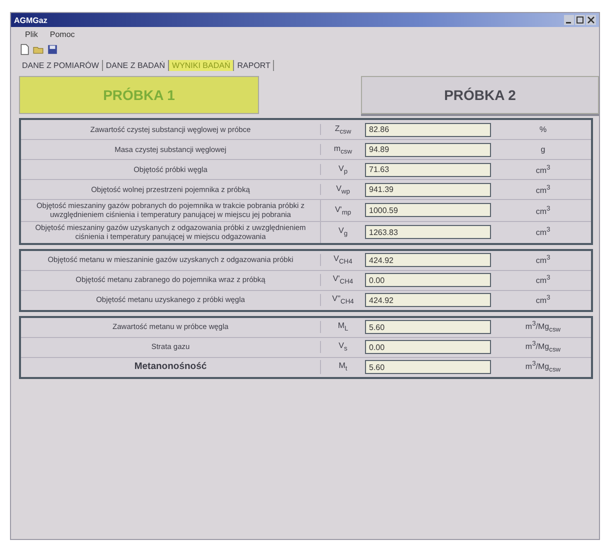  What do you see at coordinates (343, 130) in the screenshot?
I see `symbol-label: Z$_{csw}$` at bounding box center [343, 130].